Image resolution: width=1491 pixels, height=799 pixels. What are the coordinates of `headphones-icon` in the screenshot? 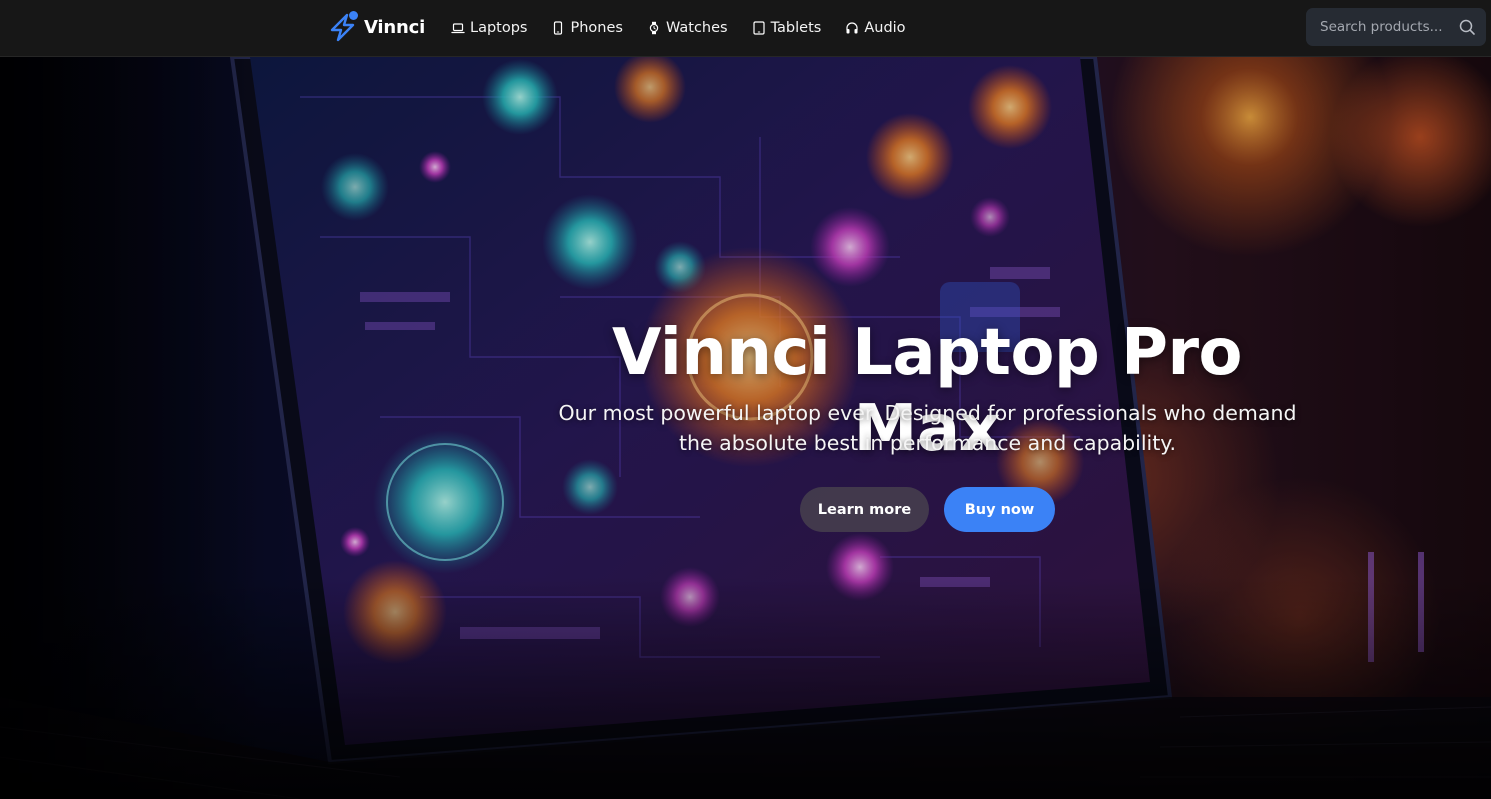 It's located at (852, 28).